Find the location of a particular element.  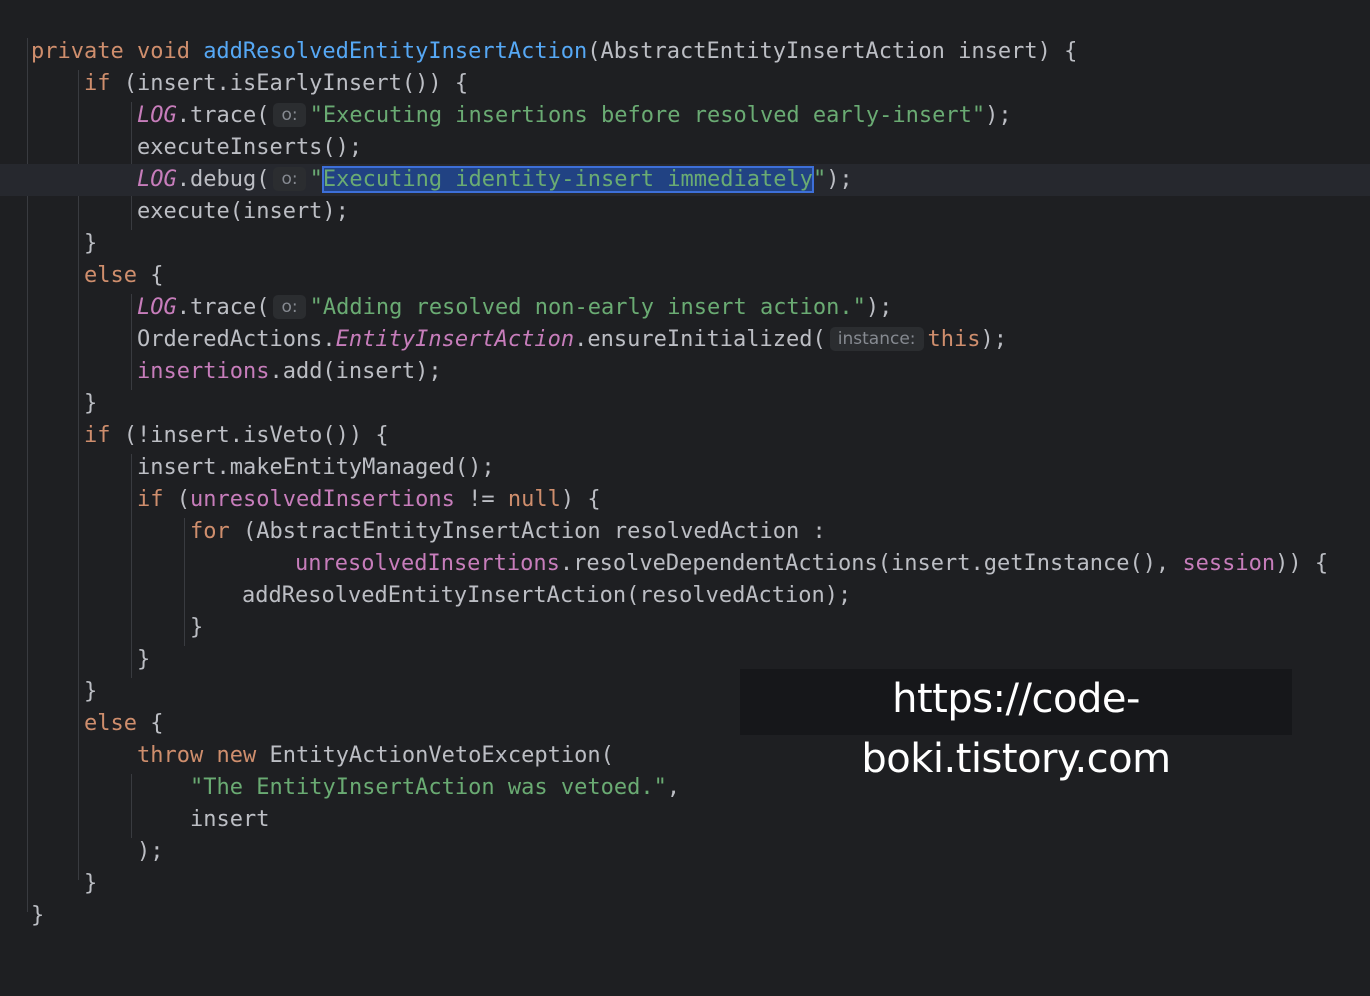

code-text: .ensureInitialized( is located at coordinates (700, 339).